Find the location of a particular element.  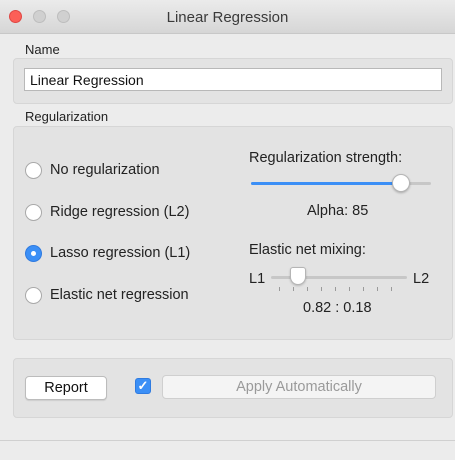

strength-slider-knob is located at coordinates (401, 183).